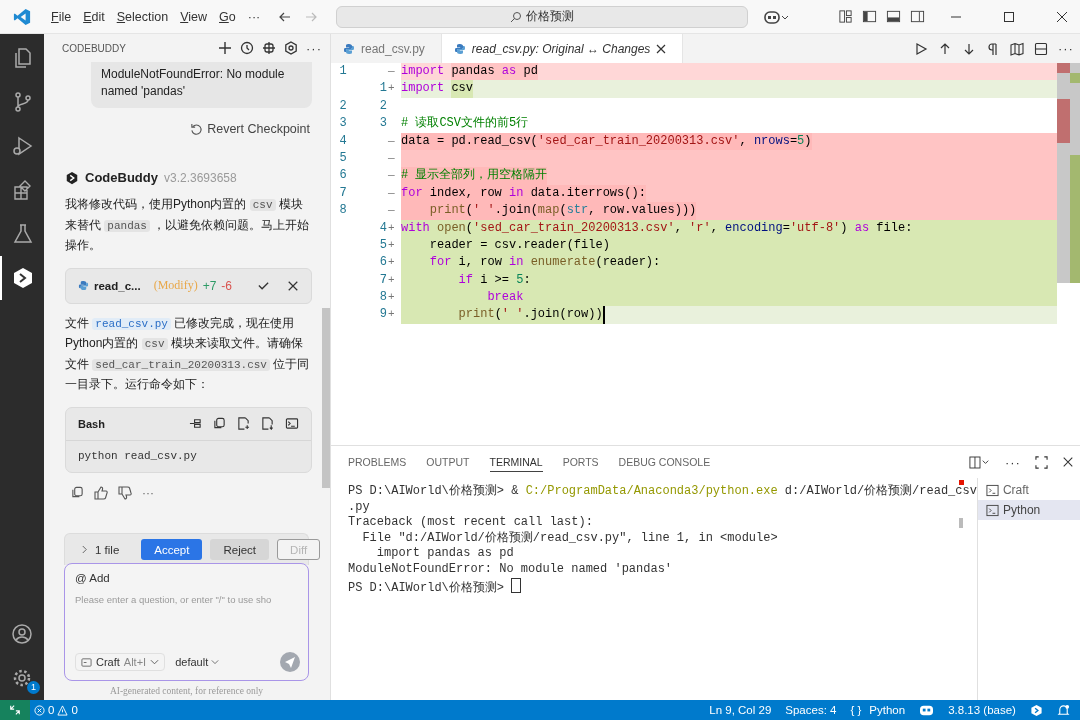 Image resolution: width=1080 pixels, height=720 pixels. I want to click on menu-item: Edit, so click(94, 16).